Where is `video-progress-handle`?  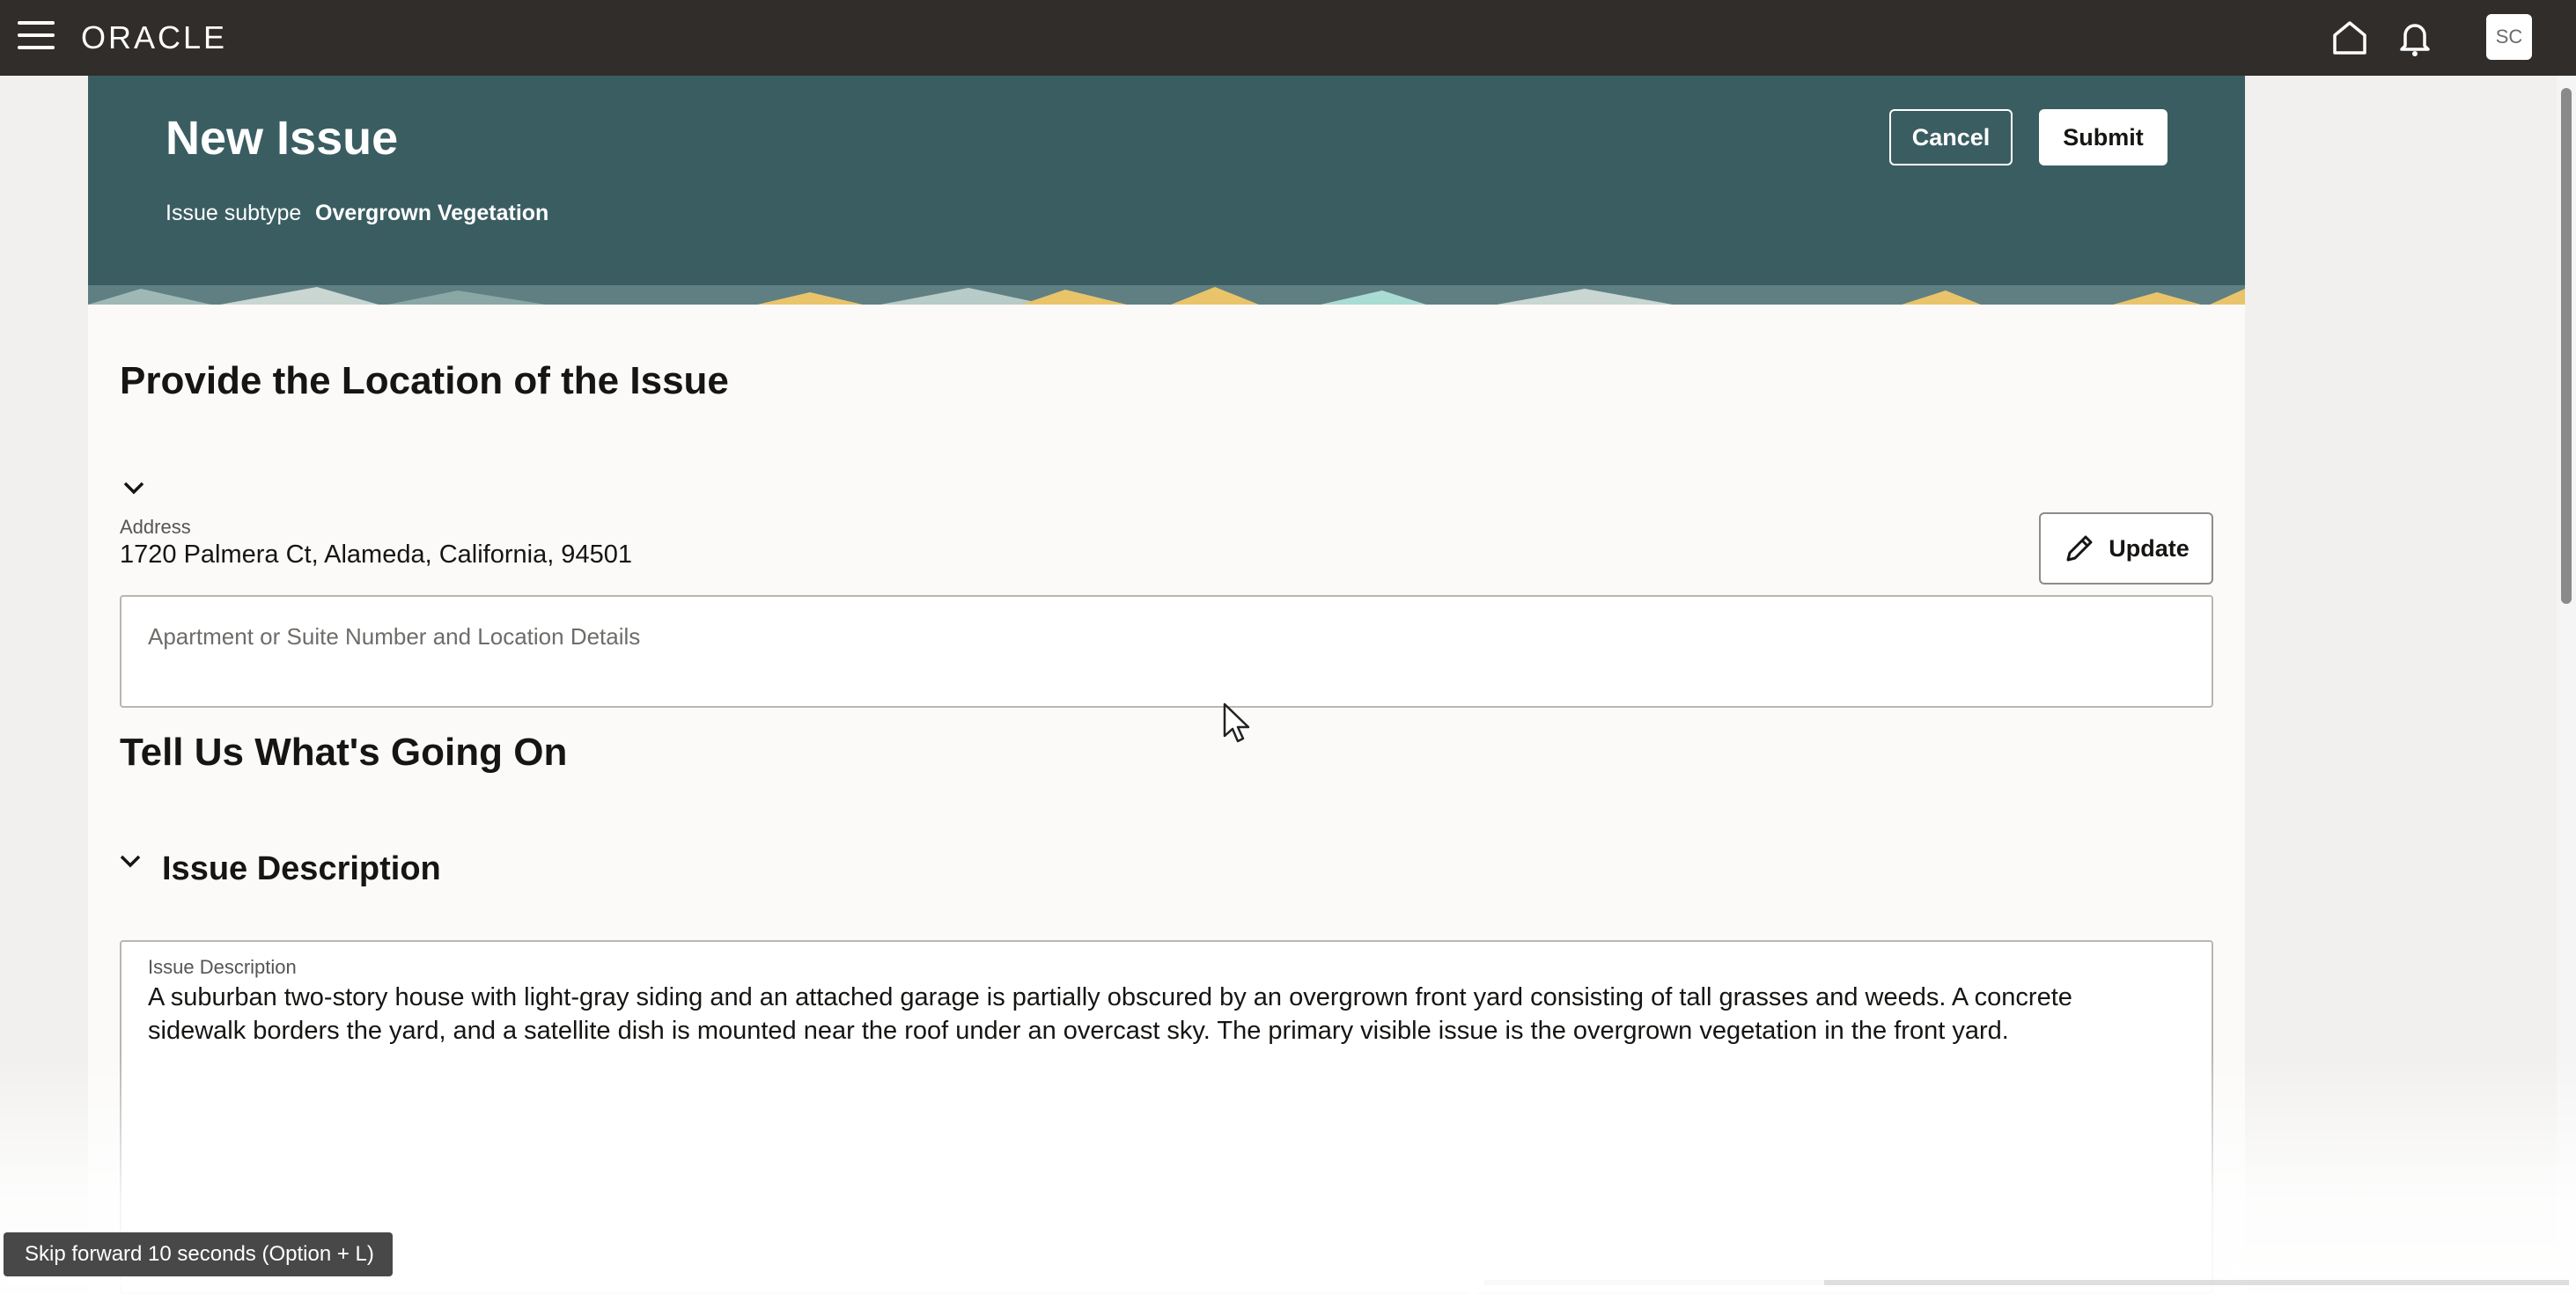
video-progress-handle is located at coordinates (1473, 1282).